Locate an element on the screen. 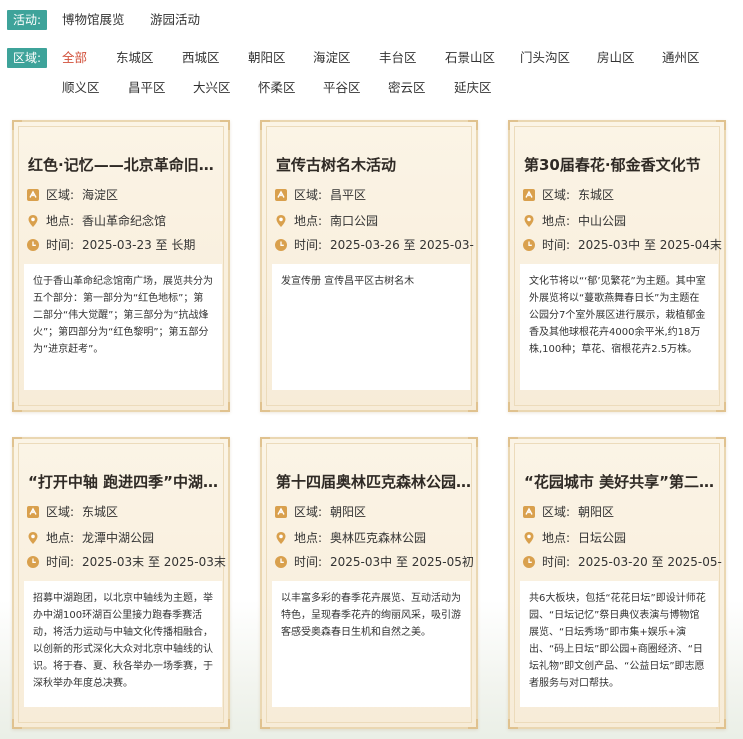 The width and height of the screenshot is (743, 739). card-title: 第30届春花·郁金香文化节 is located at coordinates (622, 164).